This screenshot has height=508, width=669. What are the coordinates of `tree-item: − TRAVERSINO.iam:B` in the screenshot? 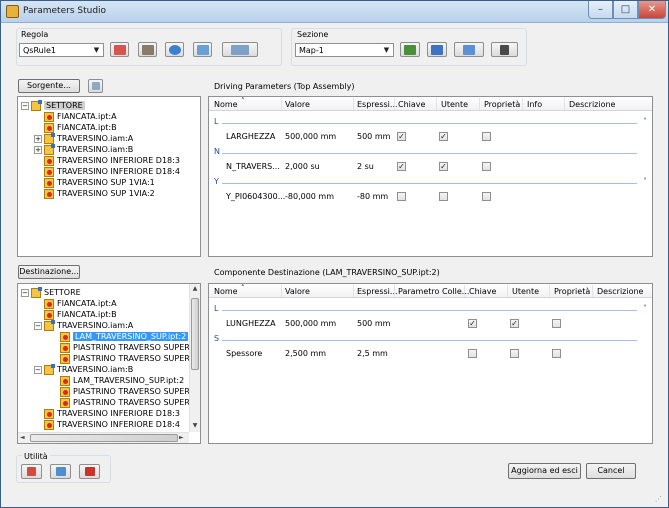 It's located at (83, 369).